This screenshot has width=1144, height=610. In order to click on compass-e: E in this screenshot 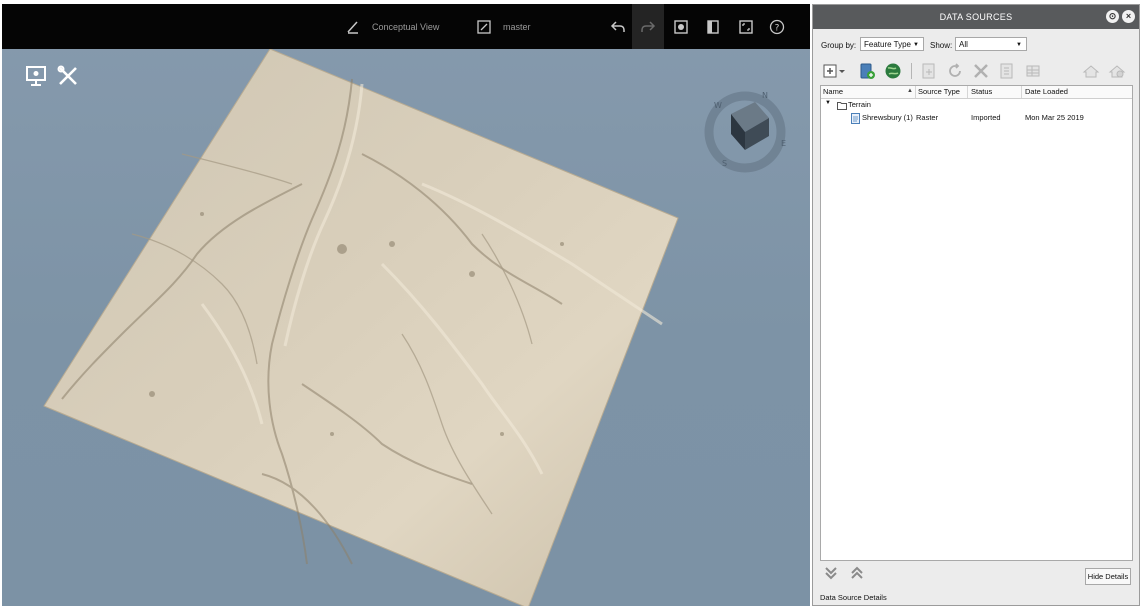, I will do `click(783, 143)`.